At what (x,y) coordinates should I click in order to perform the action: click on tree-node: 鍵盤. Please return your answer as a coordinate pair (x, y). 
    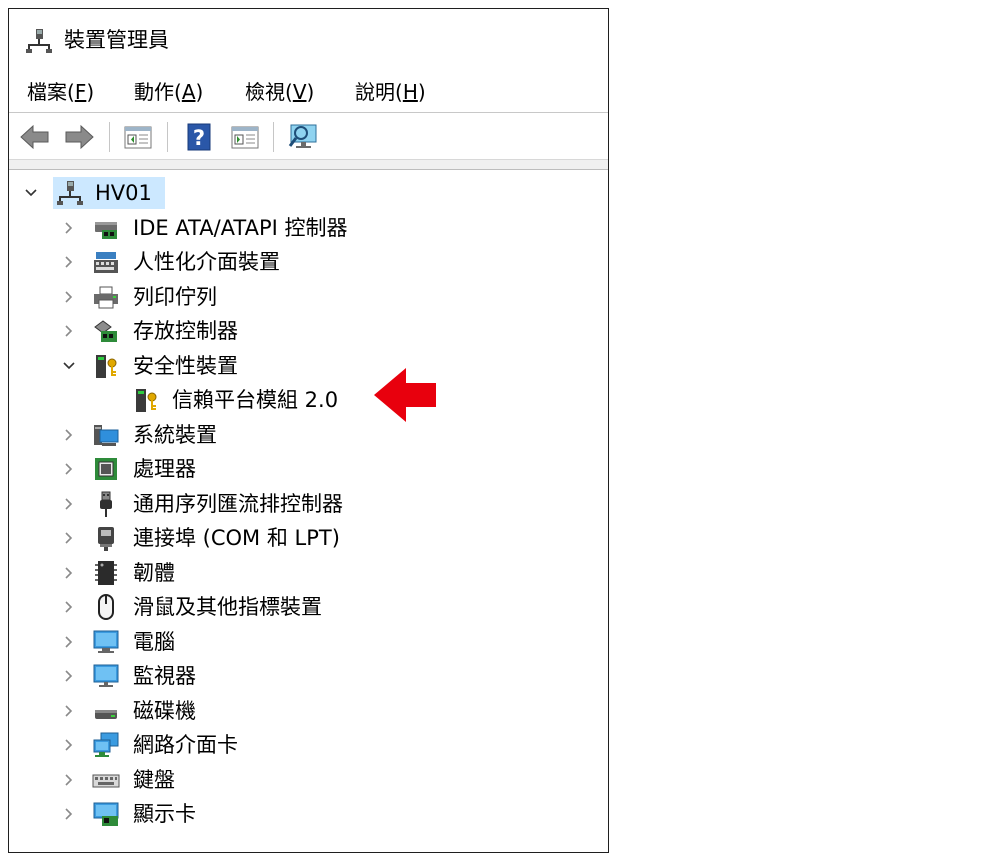
    Looking at the image, I should click on (308, 780).